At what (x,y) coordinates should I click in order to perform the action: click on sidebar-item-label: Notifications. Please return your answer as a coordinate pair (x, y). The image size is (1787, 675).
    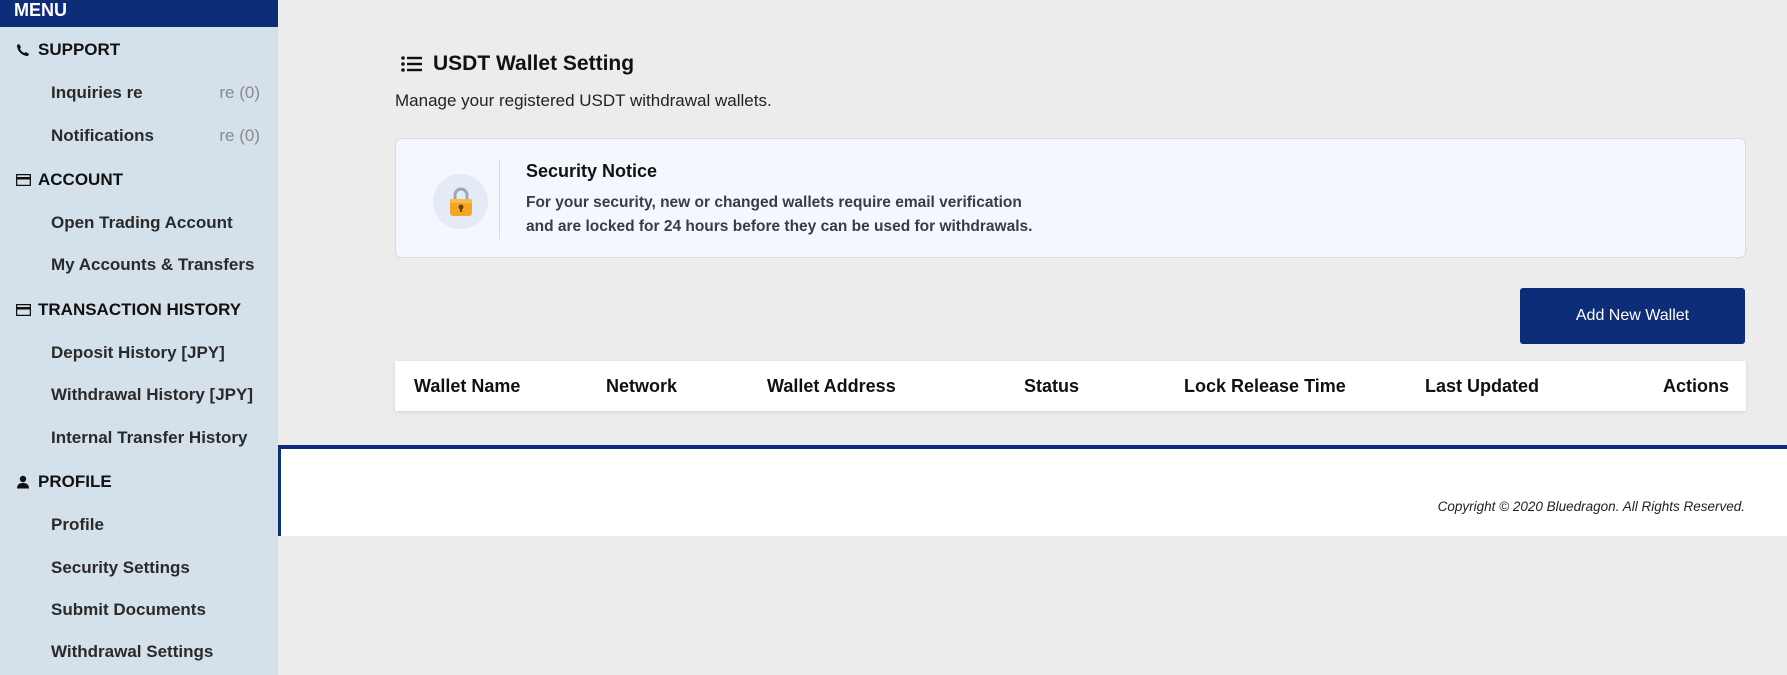
    Looking at the image, I should click on (102, 135).